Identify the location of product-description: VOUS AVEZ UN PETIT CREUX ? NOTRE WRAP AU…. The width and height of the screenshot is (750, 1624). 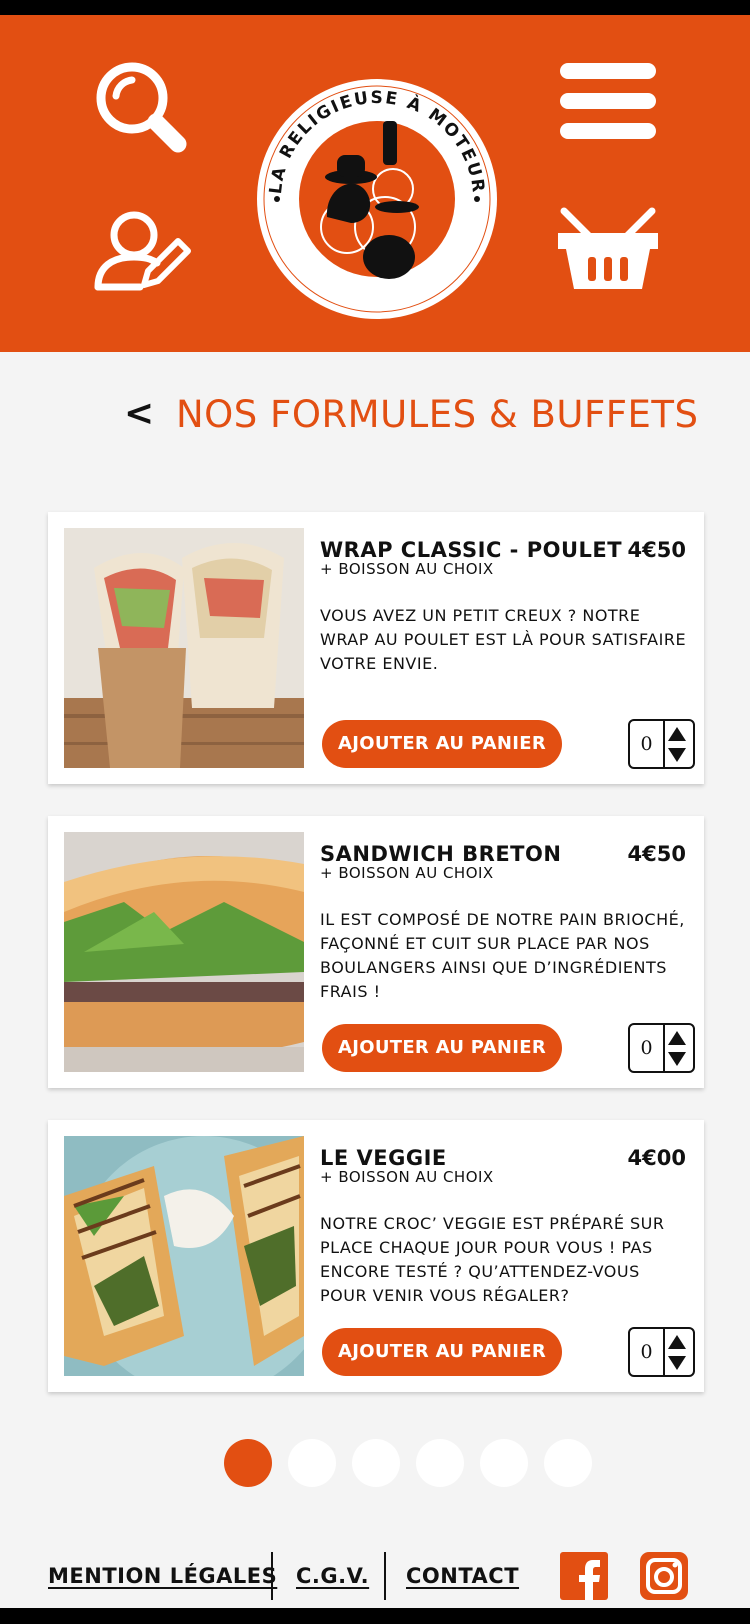
(503, 639).